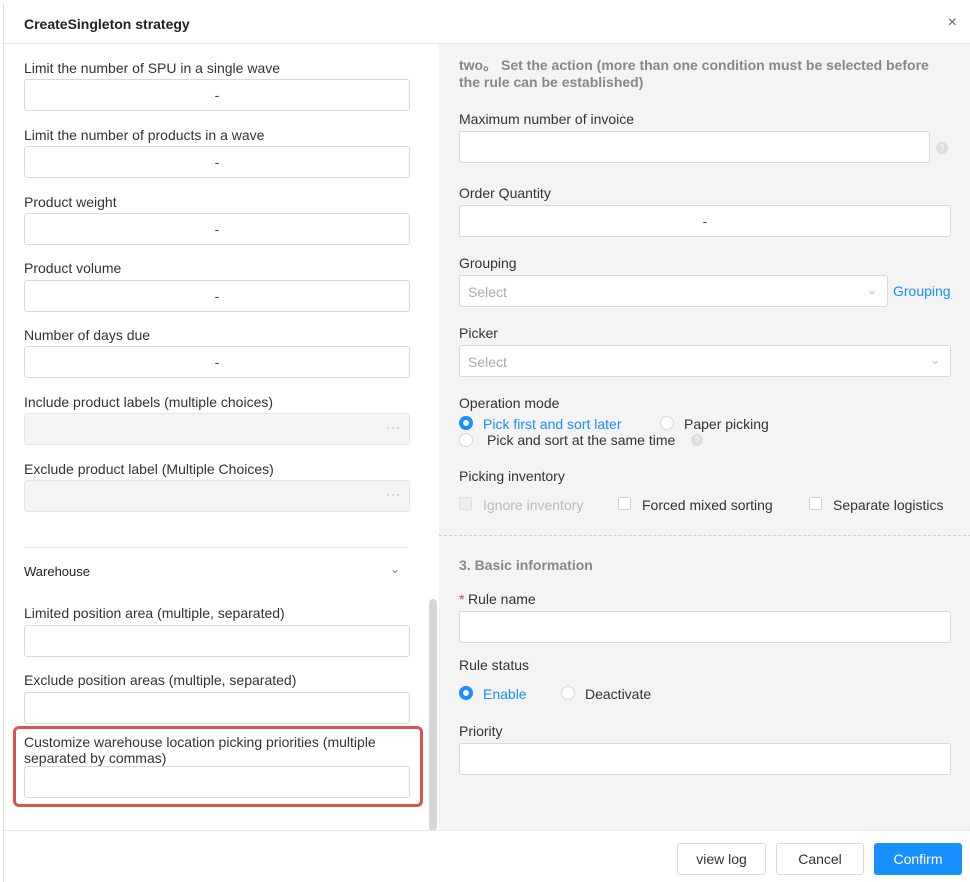 The image size is (970, 882). Describe the element at coordinates (70, 202) in the screenshot. I see `product-weight-label: Product weight` at that location.